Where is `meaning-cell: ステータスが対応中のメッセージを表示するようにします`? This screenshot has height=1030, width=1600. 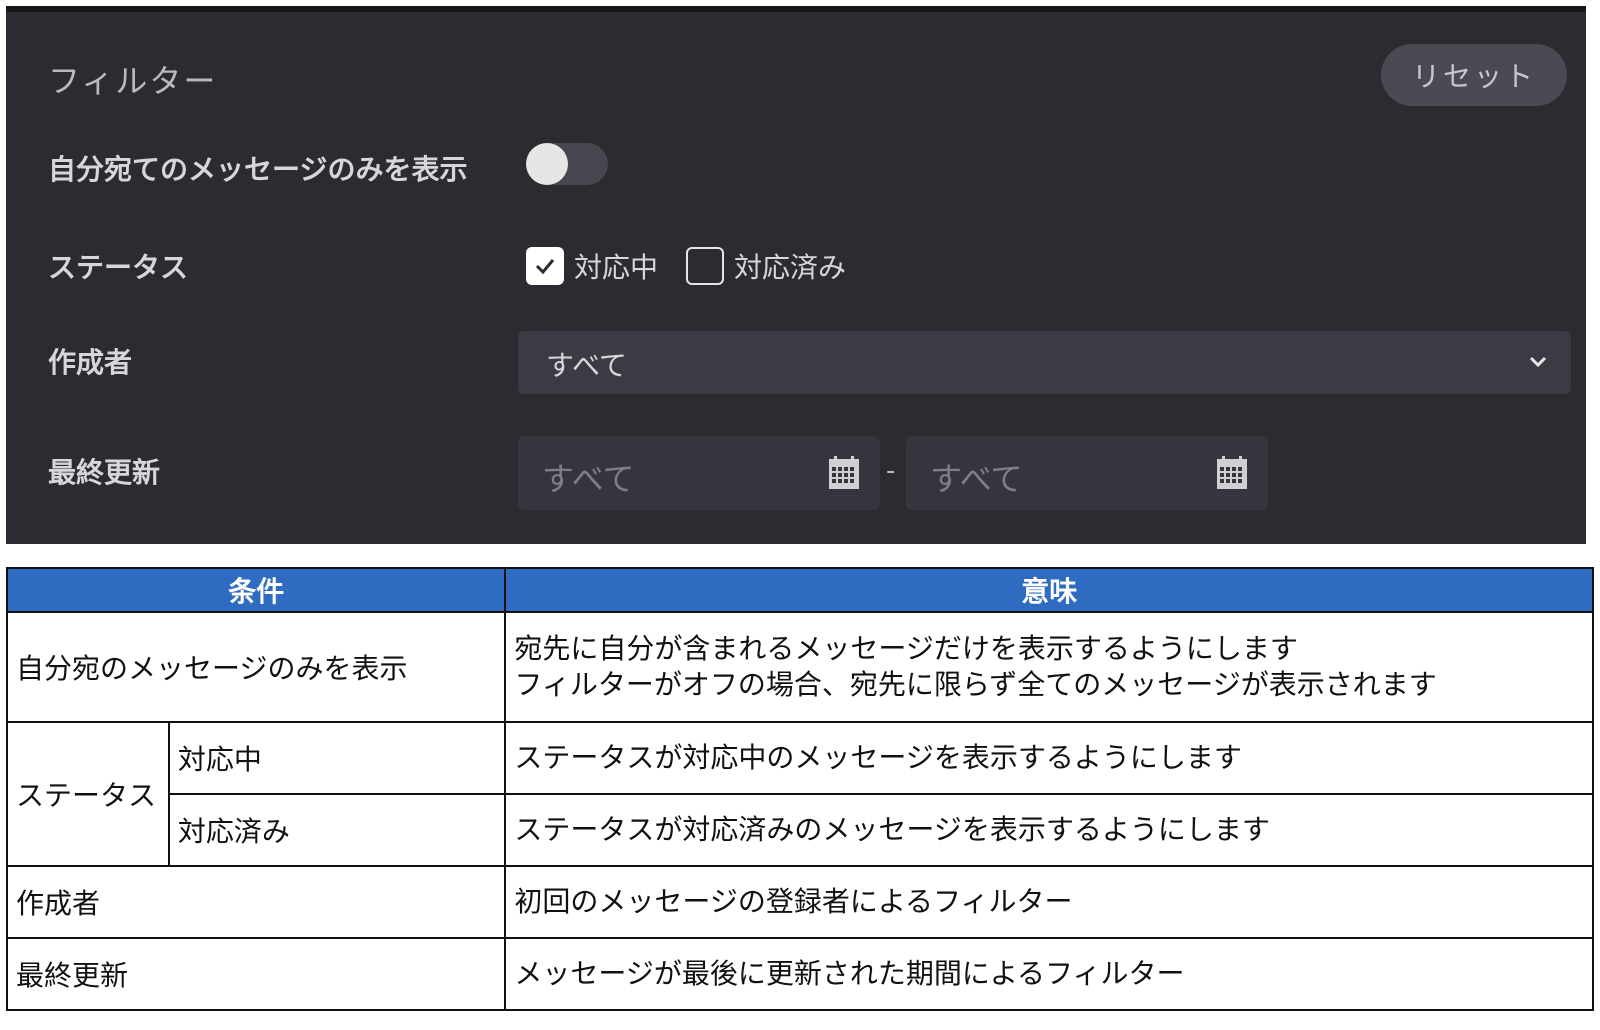 meaning-cell: ステータスが対応中のメッセージを表示するようにします is located at coordinates (1049, 758).